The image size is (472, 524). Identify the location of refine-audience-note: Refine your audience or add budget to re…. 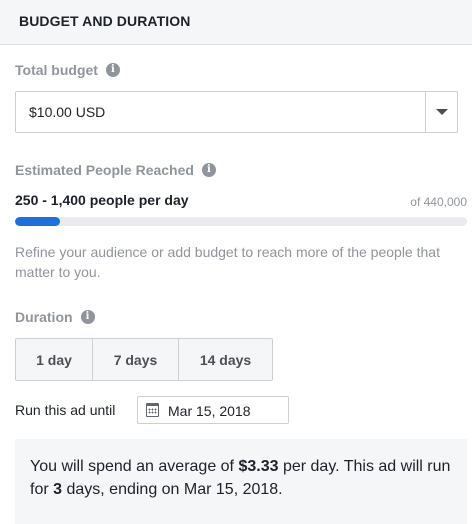
(227, 262).